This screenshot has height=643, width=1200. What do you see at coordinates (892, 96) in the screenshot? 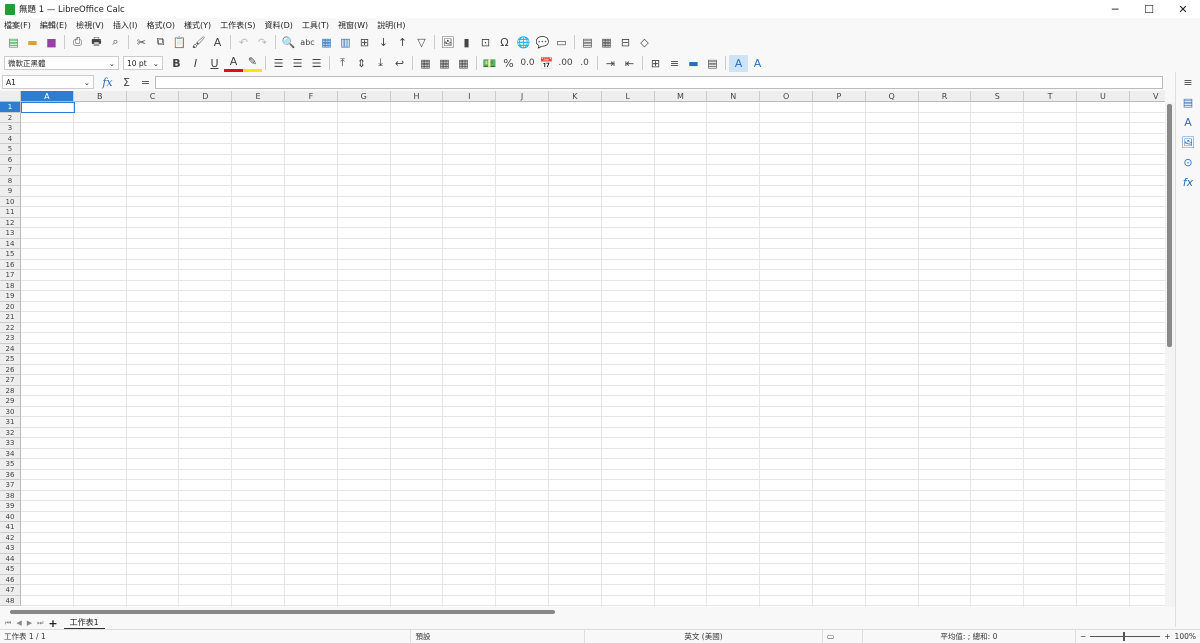
I see `column-header: Q` at bounding box center [892, 96].